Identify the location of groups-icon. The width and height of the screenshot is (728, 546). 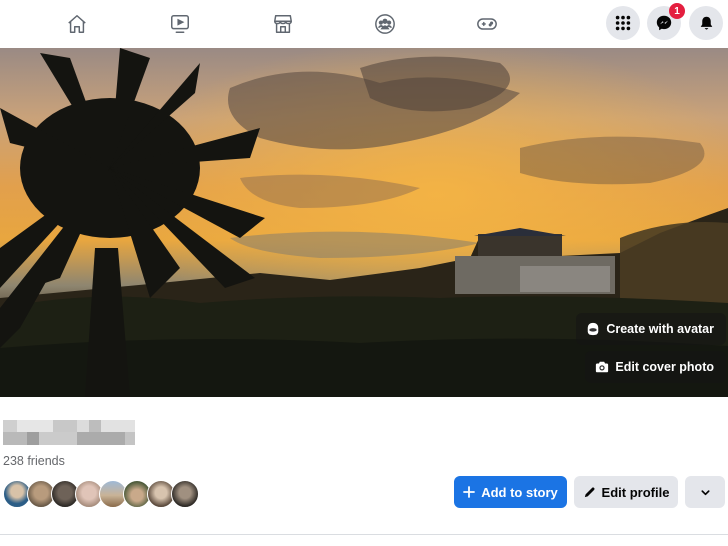
(385, 24).